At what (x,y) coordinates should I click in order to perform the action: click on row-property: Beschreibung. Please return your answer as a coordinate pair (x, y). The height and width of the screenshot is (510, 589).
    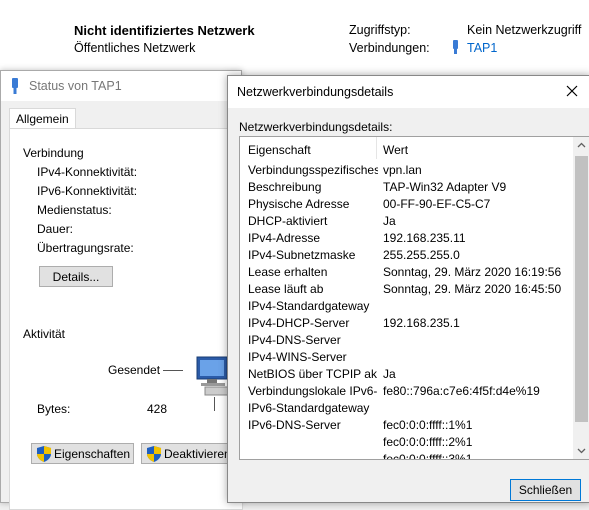
    Looking at the image, I should click on (285, 187).